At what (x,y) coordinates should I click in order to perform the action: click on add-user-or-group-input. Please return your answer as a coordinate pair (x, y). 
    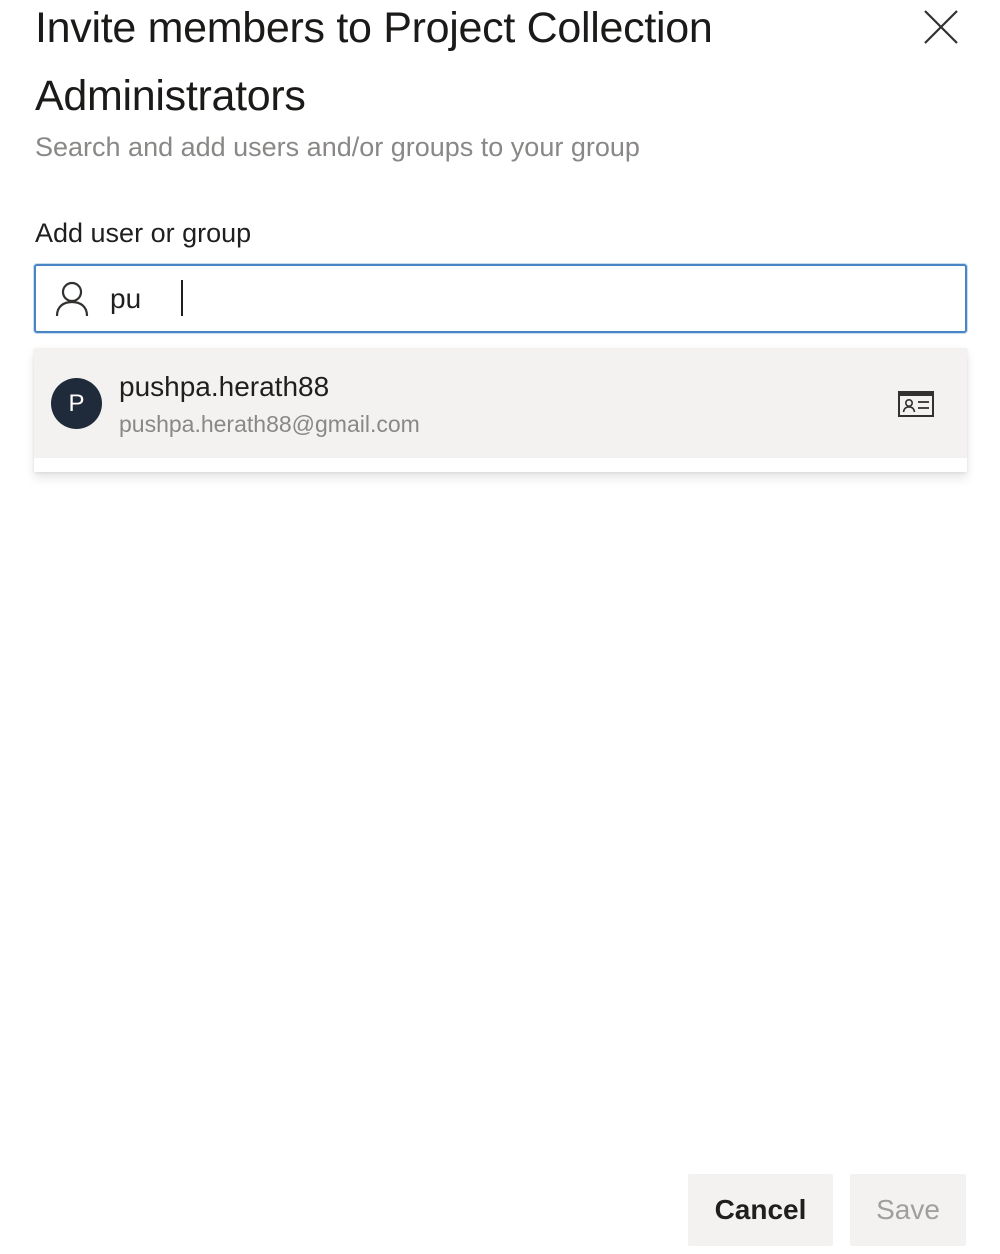
    Looking at the image, I should click on (520, 299).